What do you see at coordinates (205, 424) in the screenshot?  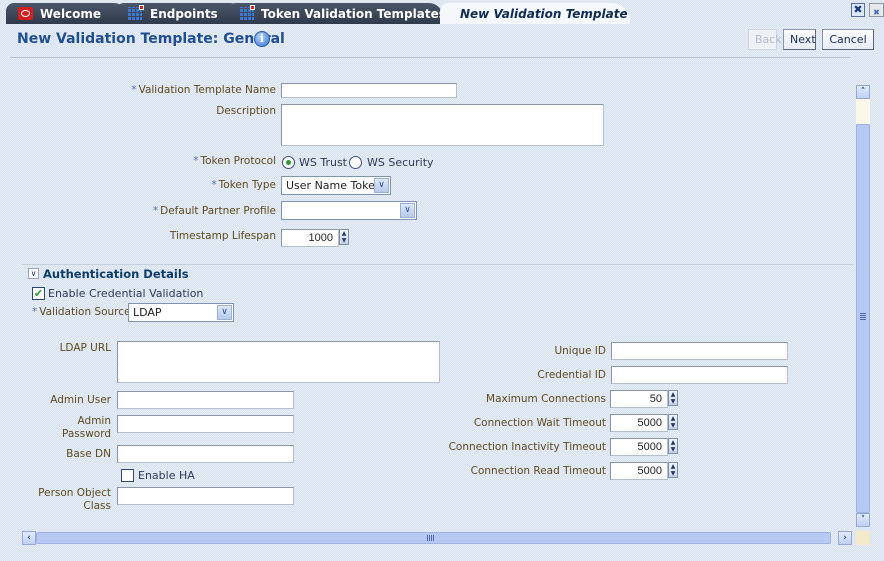 I see `admin-password-input` at bounding box center [205, 424].